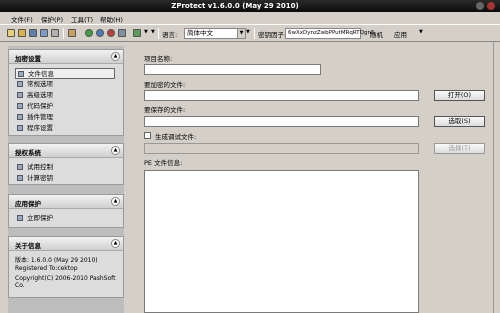 The image size is (500, 313). What do you see at coordinates (459, 148) in the screenshot?
I see `choose-debug-button: 选择(T)` at bounding box center [459, 148].